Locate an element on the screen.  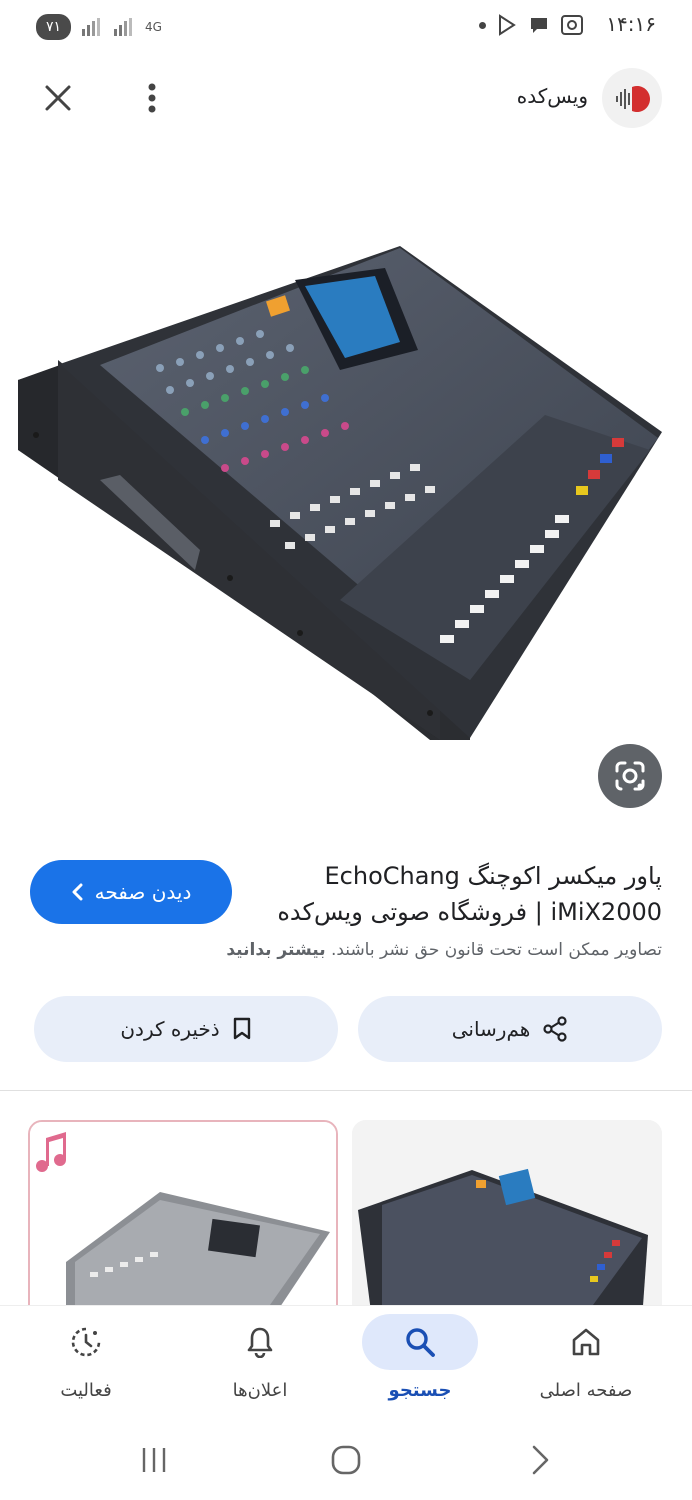
nav-search-icon-wrap is located at coordinates (420, 1342).